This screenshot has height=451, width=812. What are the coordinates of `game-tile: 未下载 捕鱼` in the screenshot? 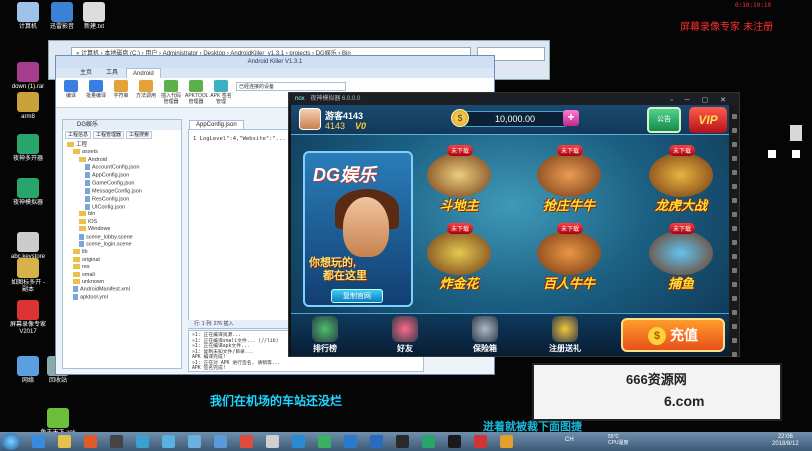 It's located at (681, 259).